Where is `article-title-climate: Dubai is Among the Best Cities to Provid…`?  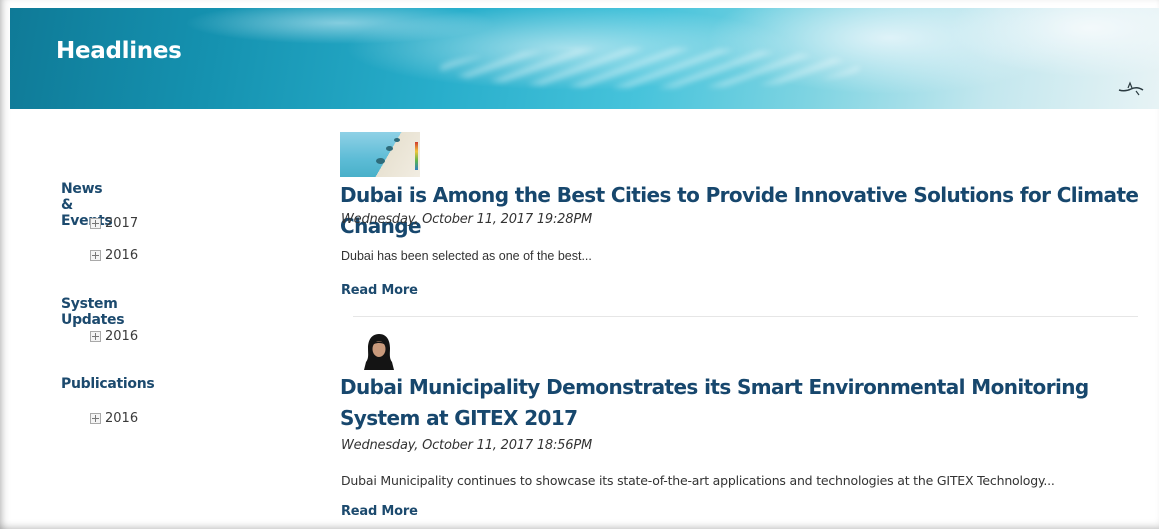
article-title-climate: Dubai is Among the Best Cities to Provid… is located at coordinates (745, 211).